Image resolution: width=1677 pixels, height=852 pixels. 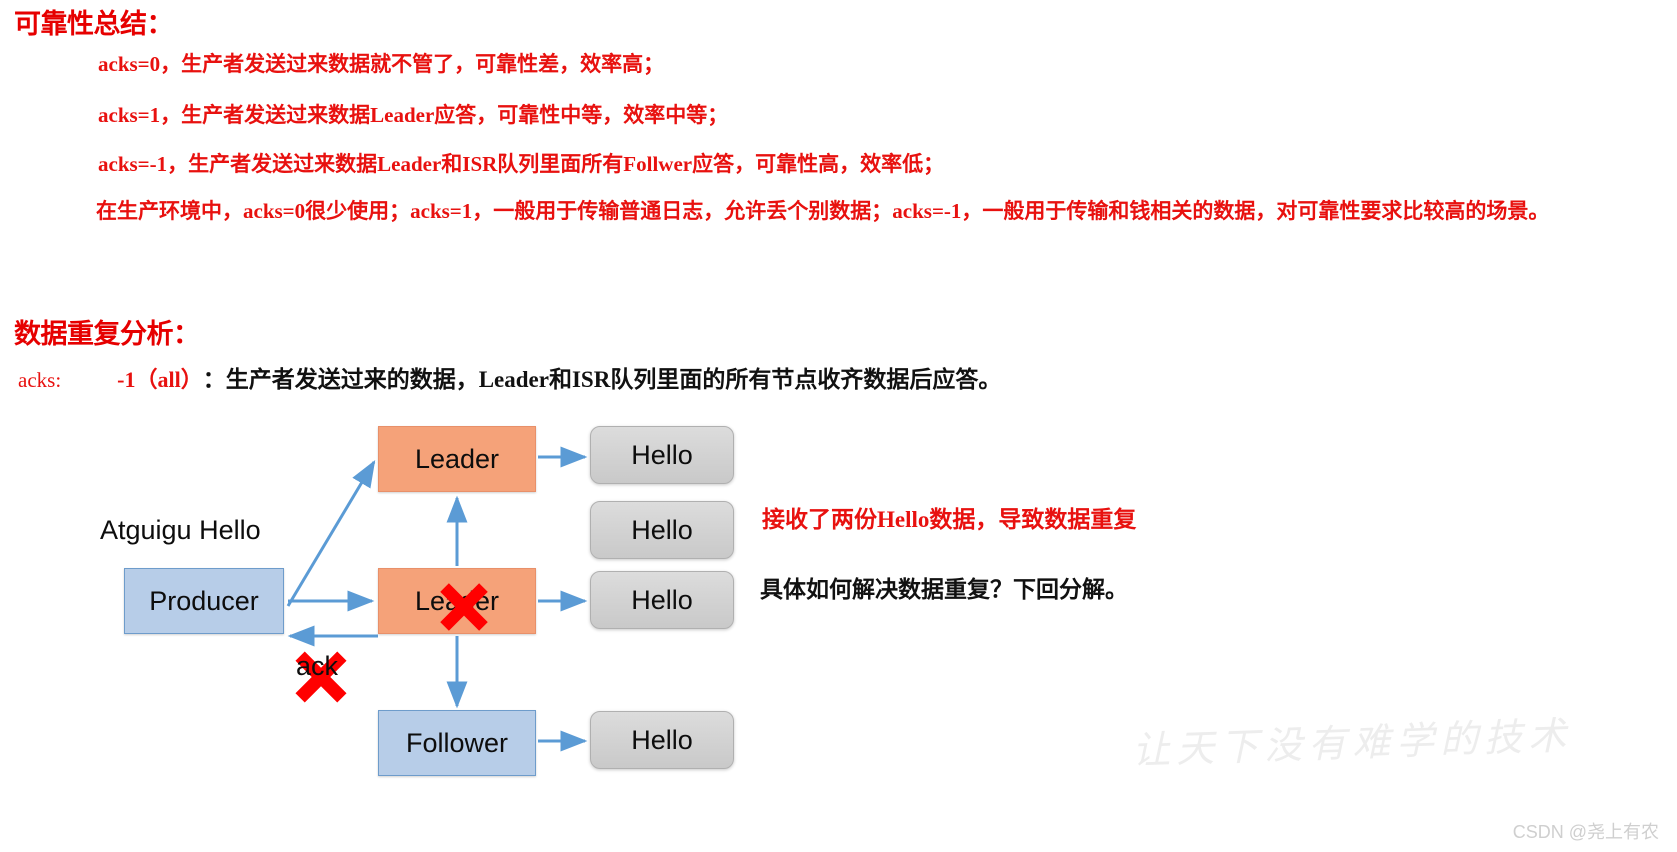 What do you see at coordinates (317, 666) in the screenshot?
I see `ack-label: ack` at bounding box center [317, 666].